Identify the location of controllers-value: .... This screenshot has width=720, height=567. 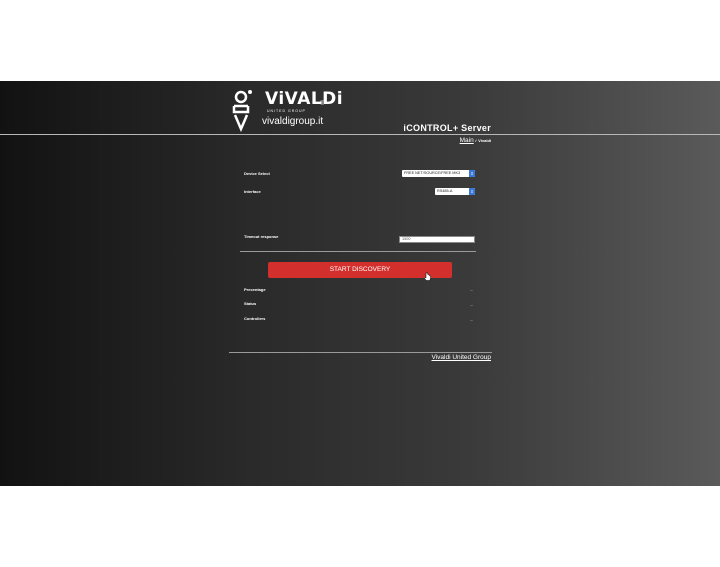
(472, 319).